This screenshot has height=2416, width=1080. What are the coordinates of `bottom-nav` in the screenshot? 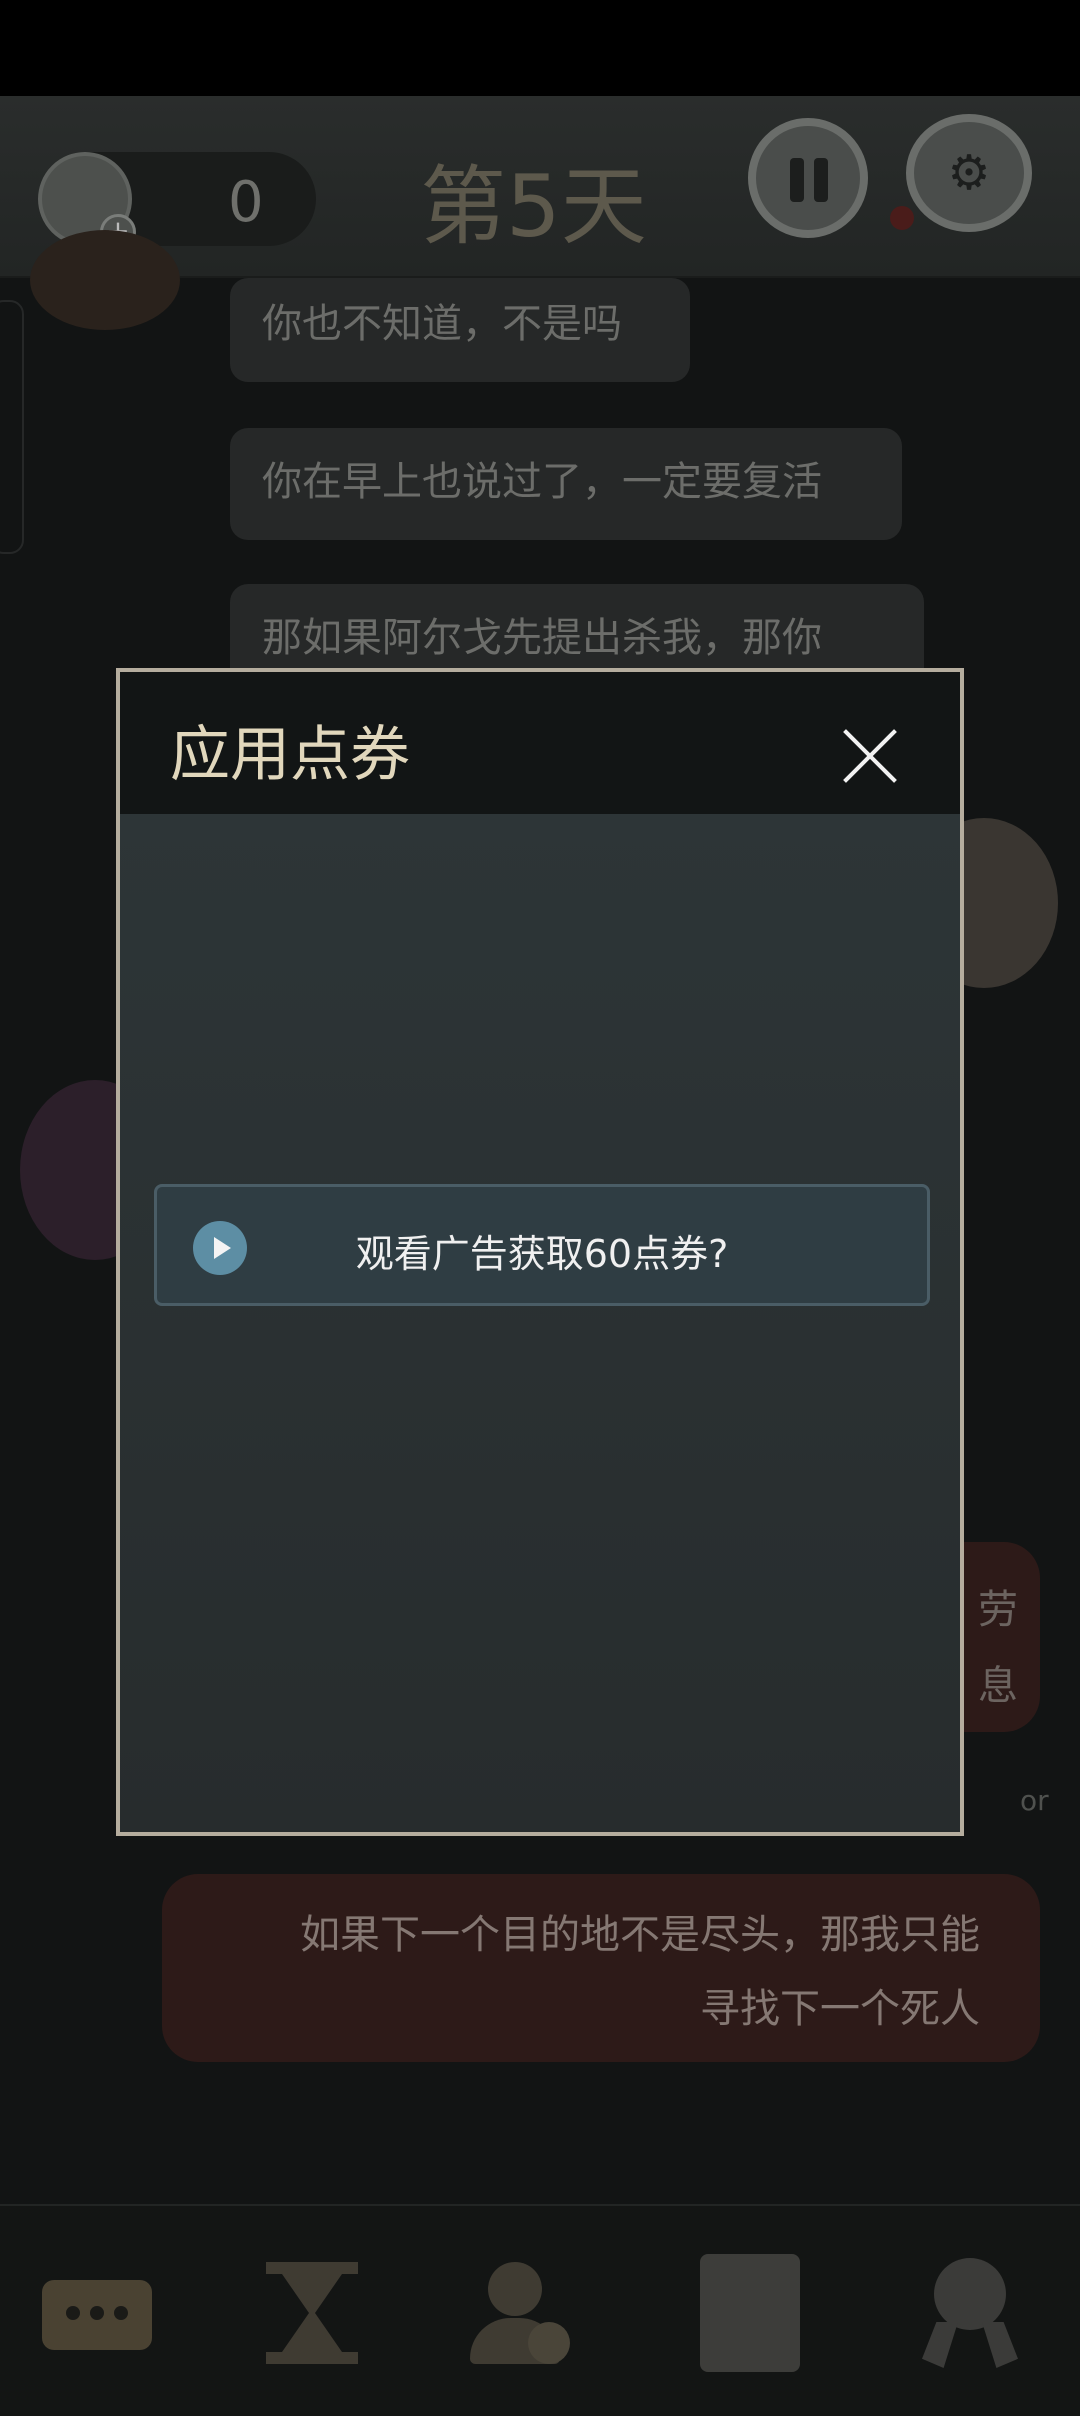 It's located at (540, 2310).